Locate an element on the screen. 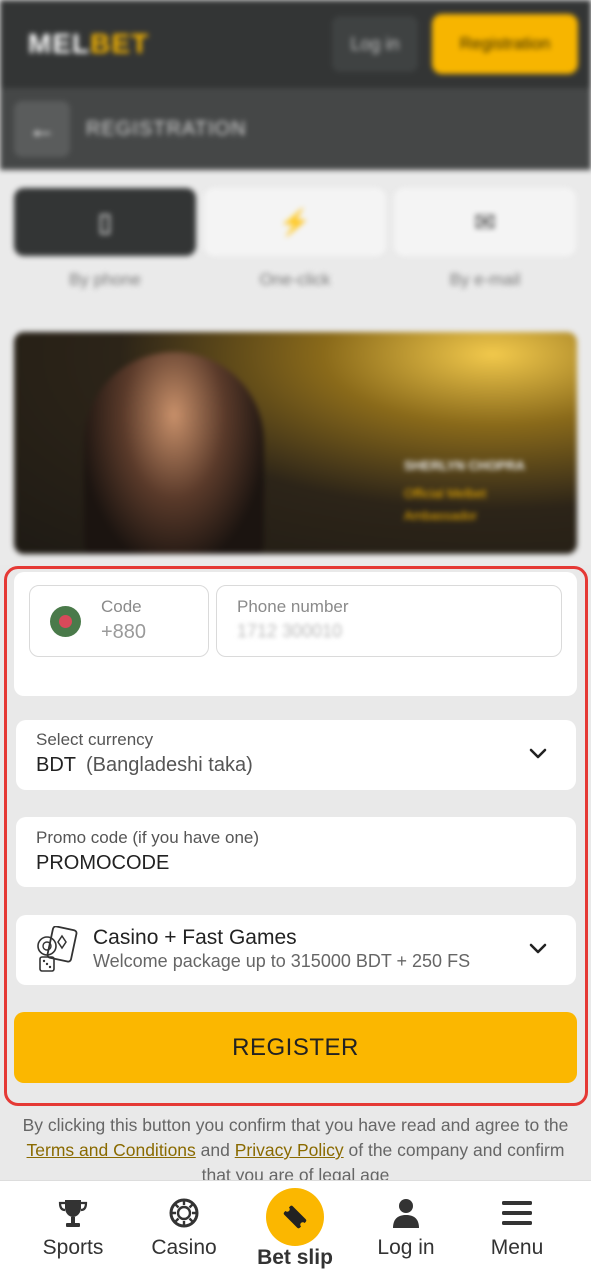 Image resolution: width=591 pixels, height=1280 pixels. tab-by-email: ✉ is located at coordinates (485, 222).